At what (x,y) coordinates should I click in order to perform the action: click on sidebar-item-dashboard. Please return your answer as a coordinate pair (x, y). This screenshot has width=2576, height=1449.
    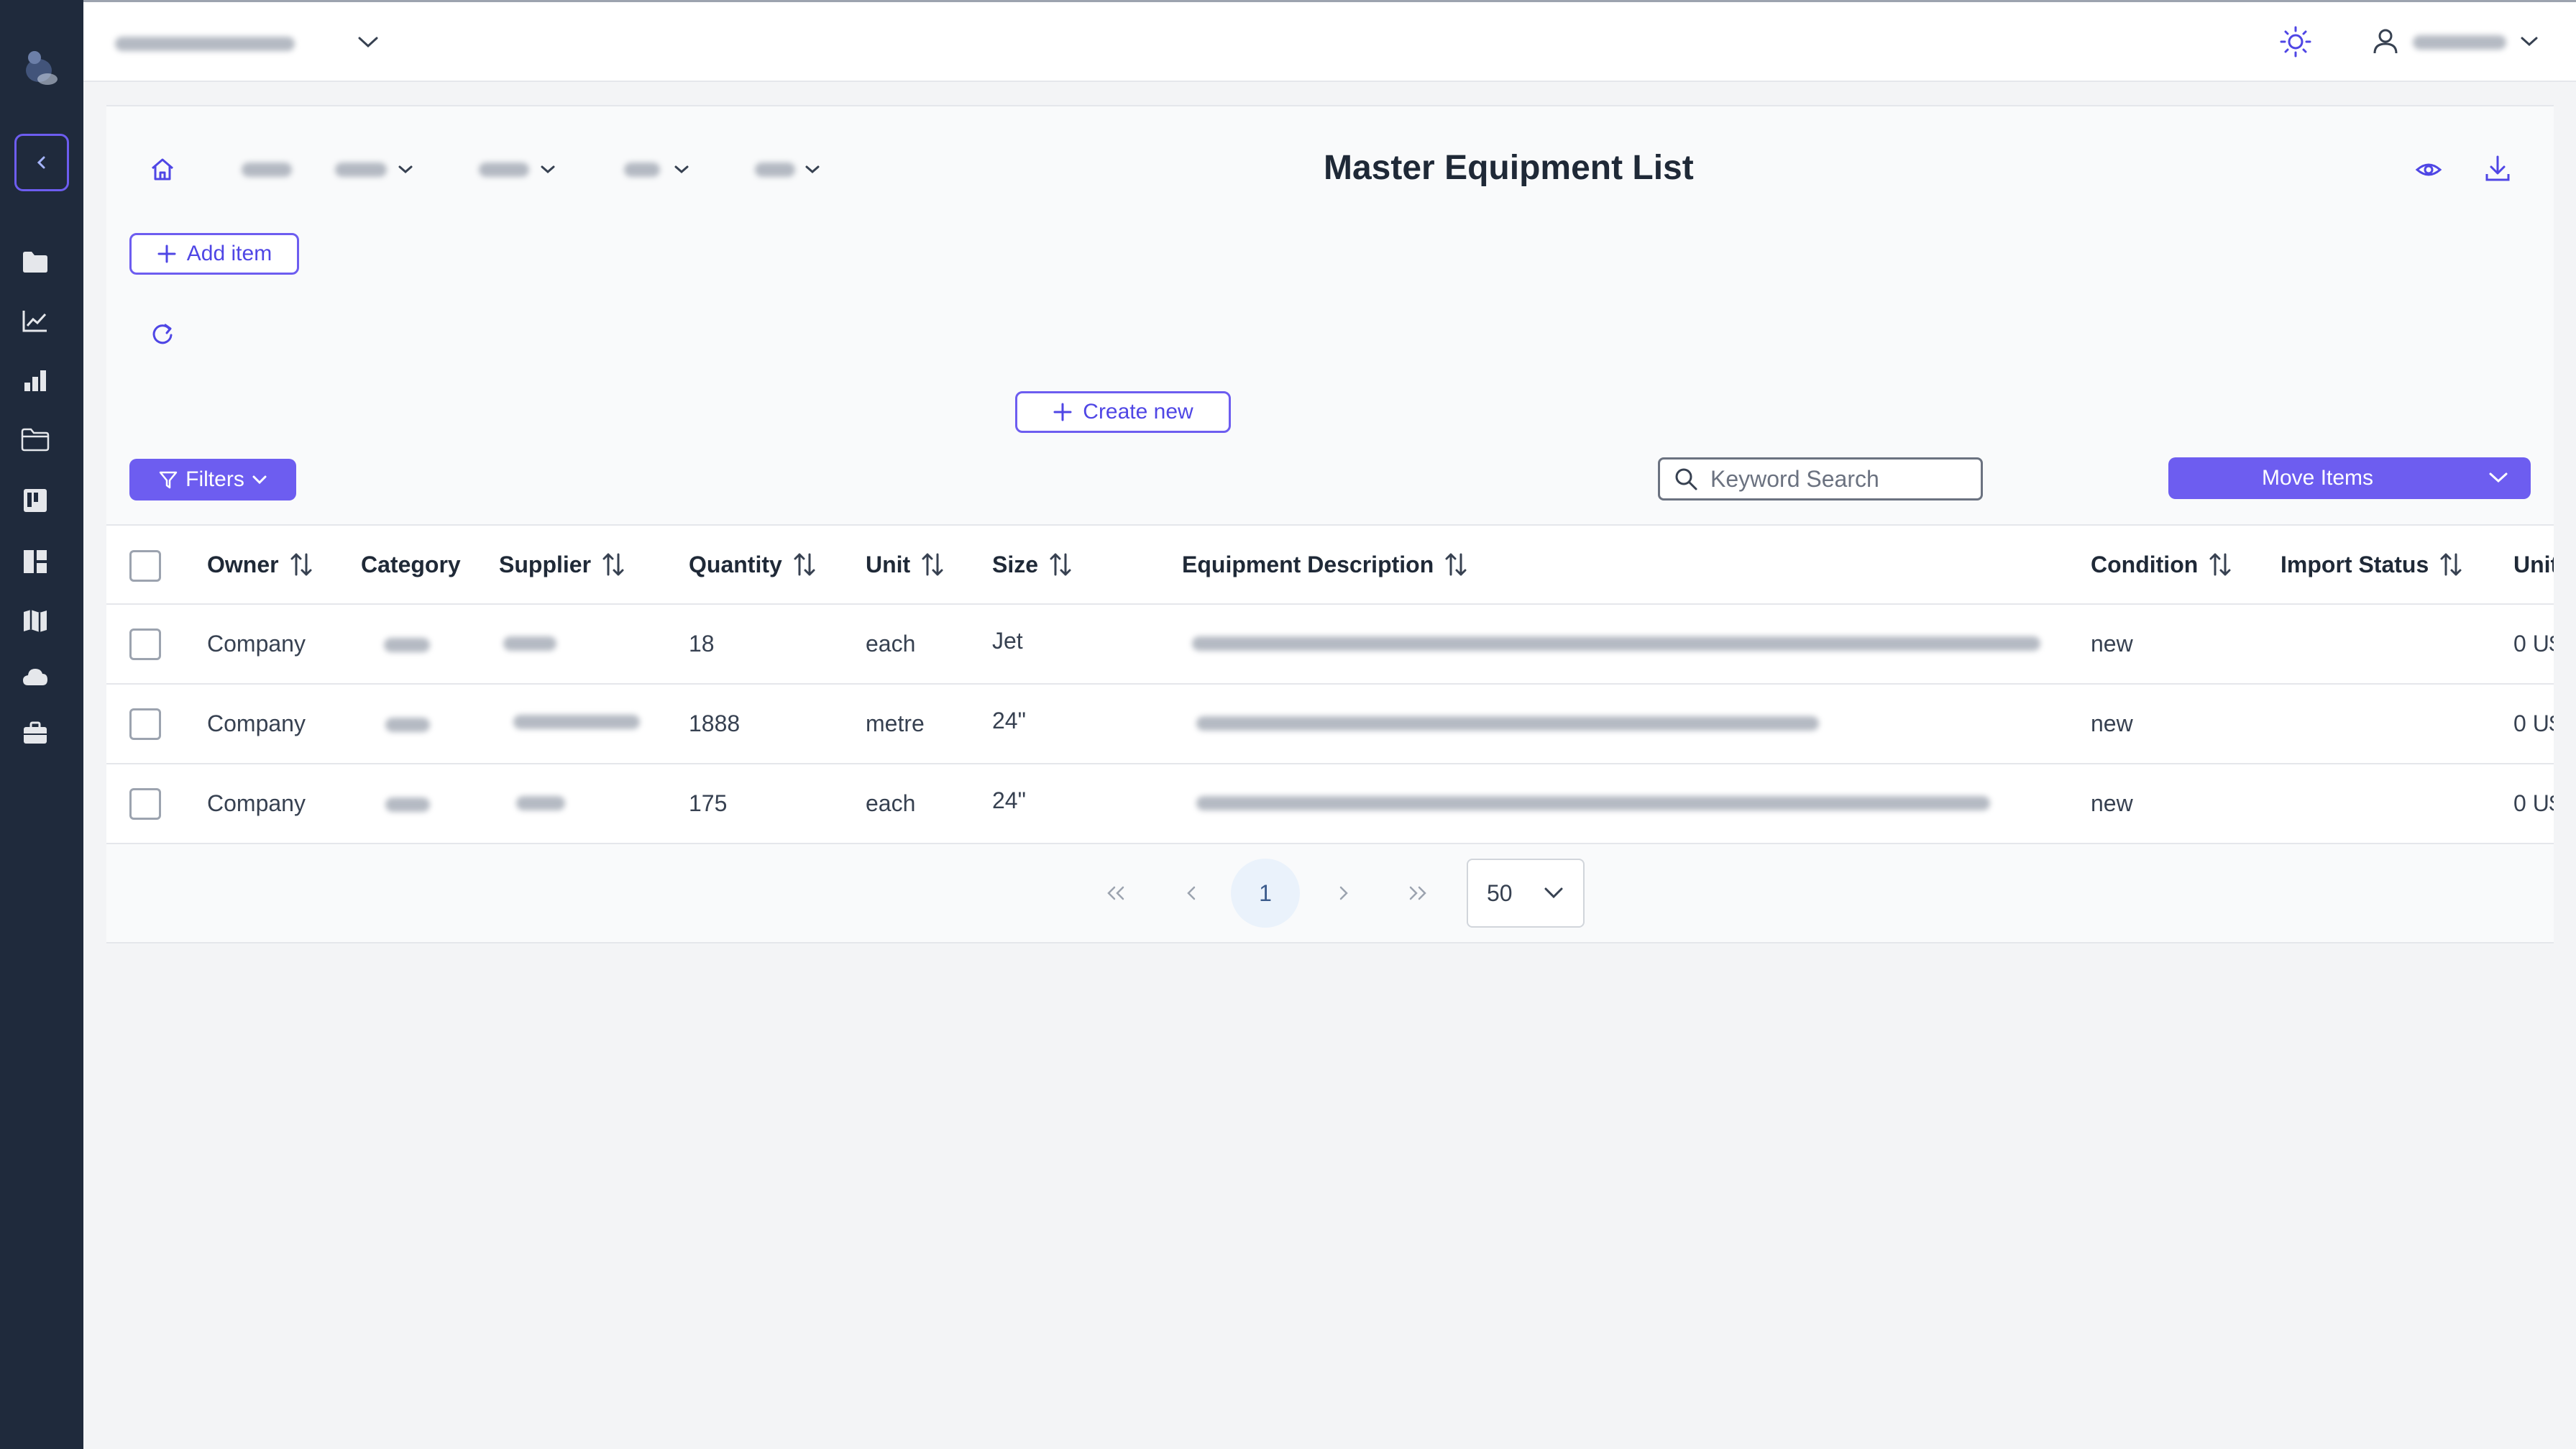
    Looking at the image, I should click on (35, 562).